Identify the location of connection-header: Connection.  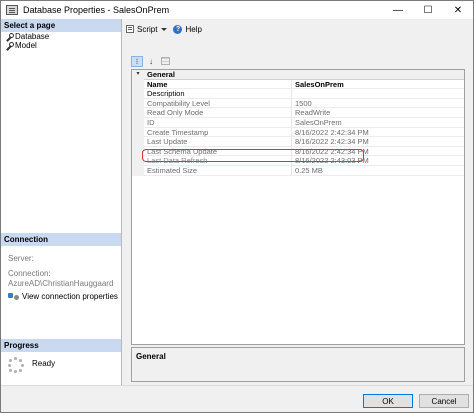
(61, 239).